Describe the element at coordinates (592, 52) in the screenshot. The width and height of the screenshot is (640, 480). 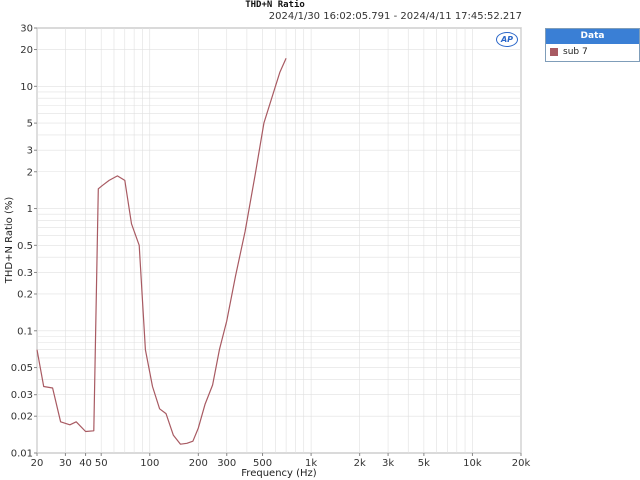
I see `legend-item-sub-7: sub 7` at that location.